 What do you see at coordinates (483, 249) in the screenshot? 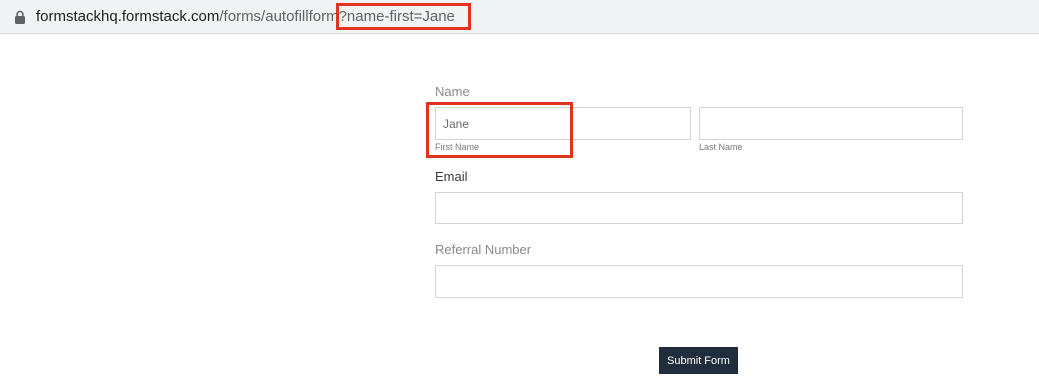
I see `referral-number-label: Referral Number` at bounding box center [483, 249].